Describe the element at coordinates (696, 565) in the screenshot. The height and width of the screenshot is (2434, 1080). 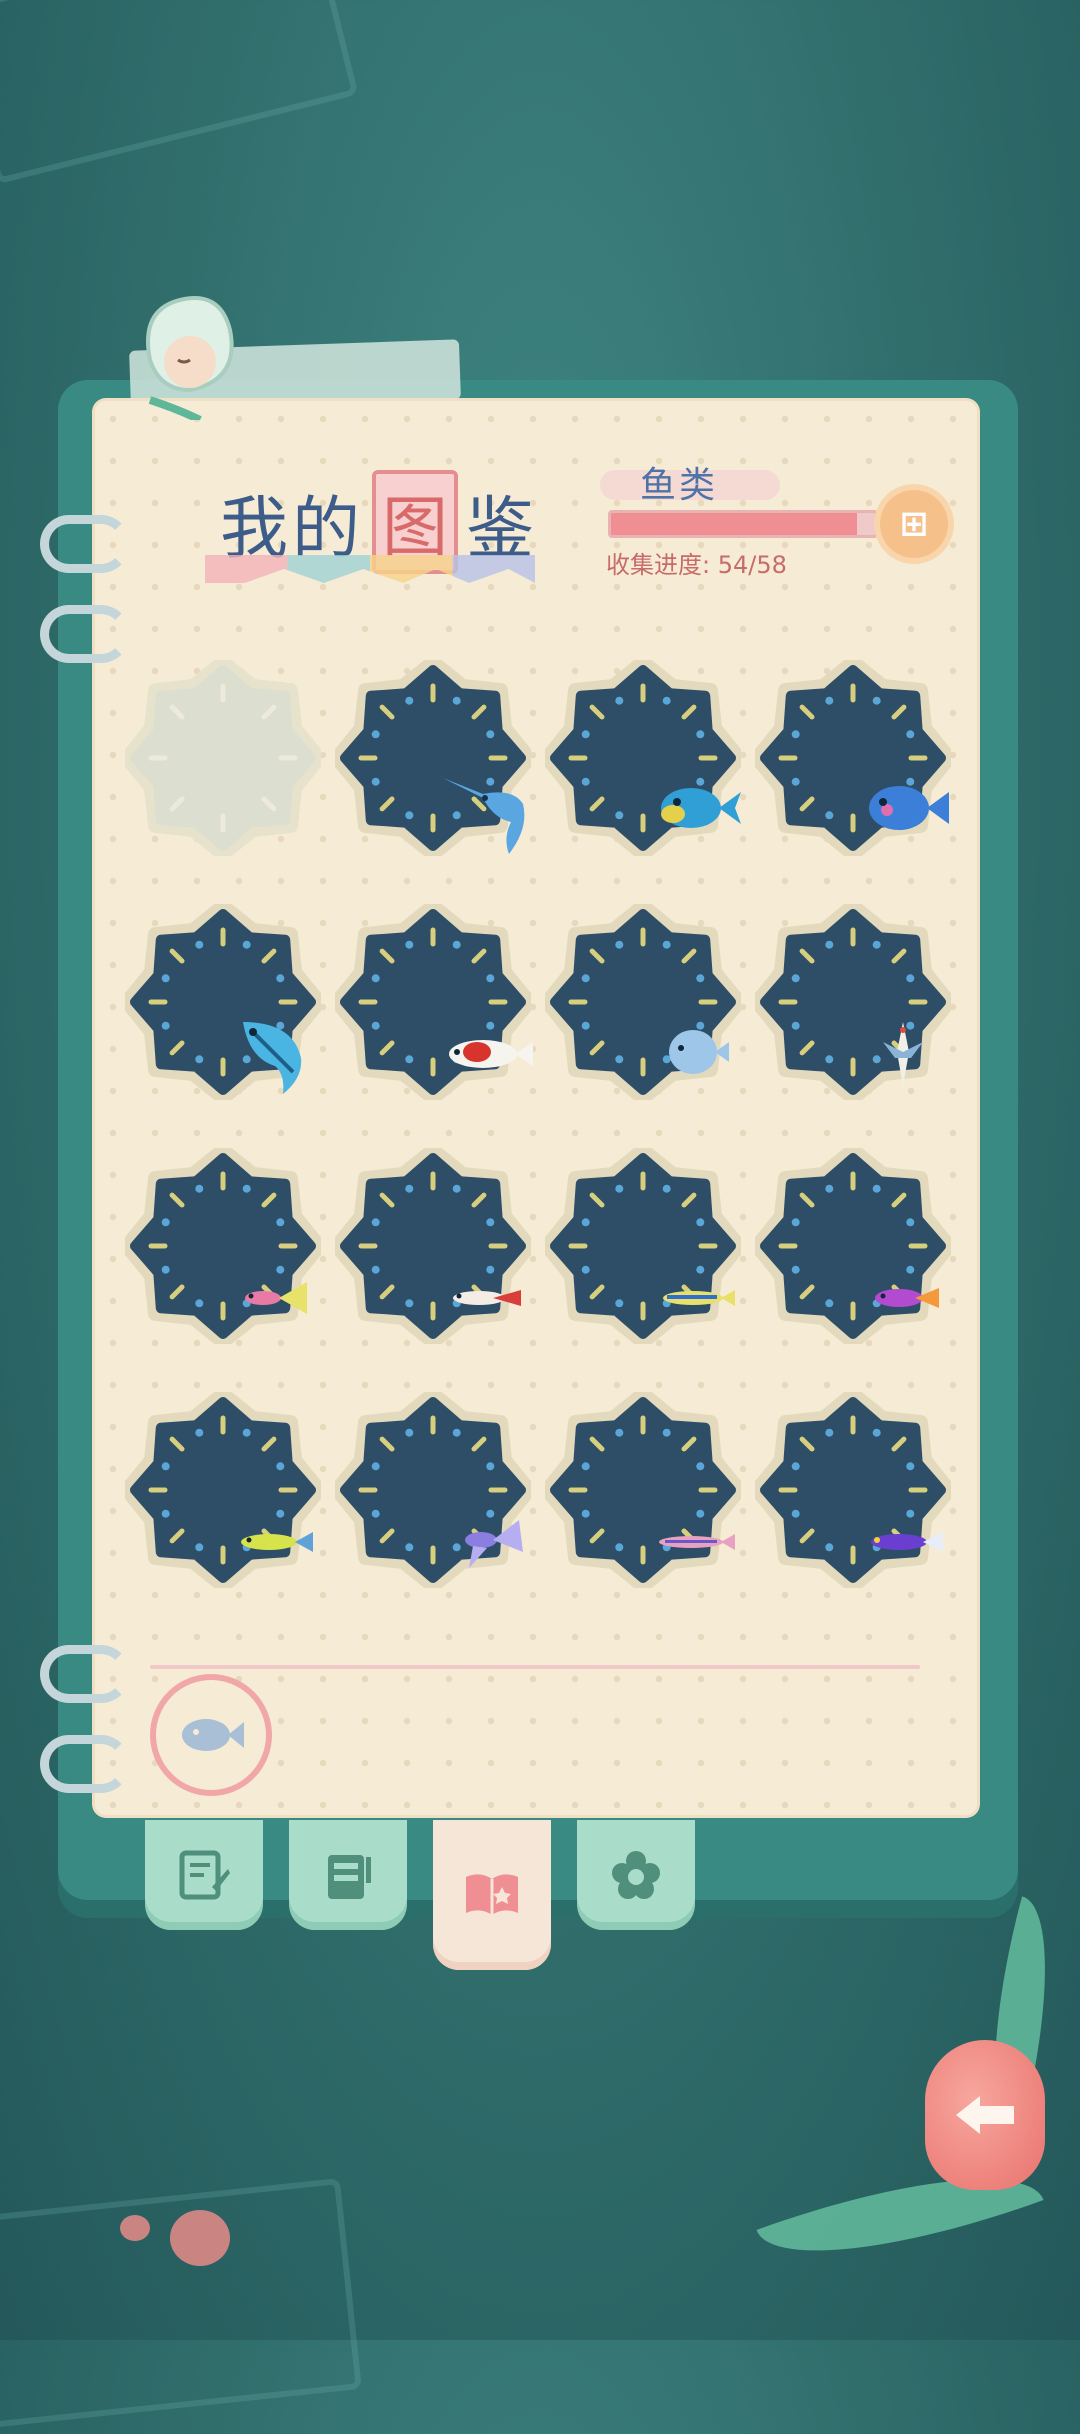
I see `collection-progress-label: 收集进度: 54/58` at that location.